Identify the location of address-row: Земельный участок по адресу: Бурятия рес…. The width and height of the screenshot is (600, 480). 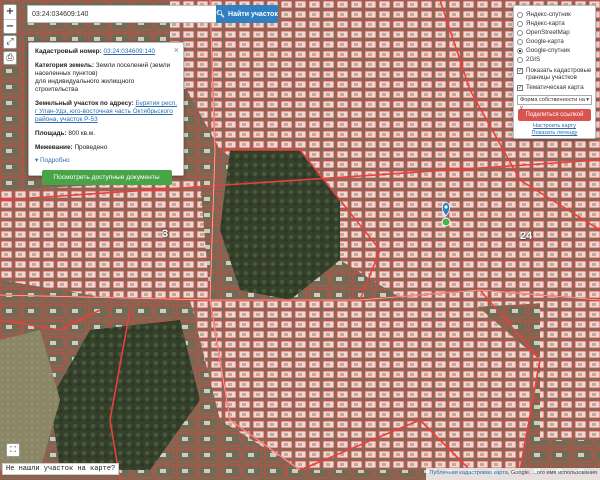
(106, 112).